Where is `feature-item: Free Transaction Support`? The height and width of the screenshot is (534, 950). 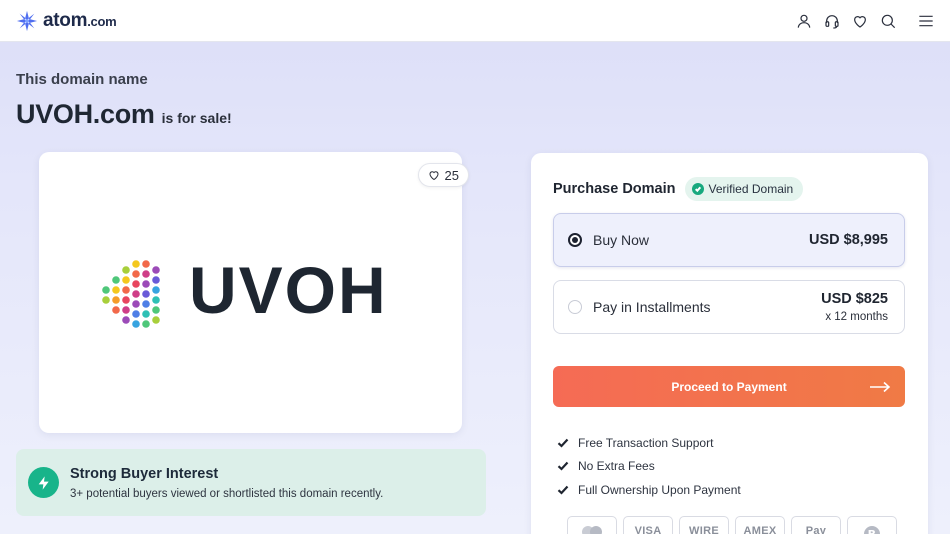 feature-item: Free Transaction Support is located at coordinates (649, 443).